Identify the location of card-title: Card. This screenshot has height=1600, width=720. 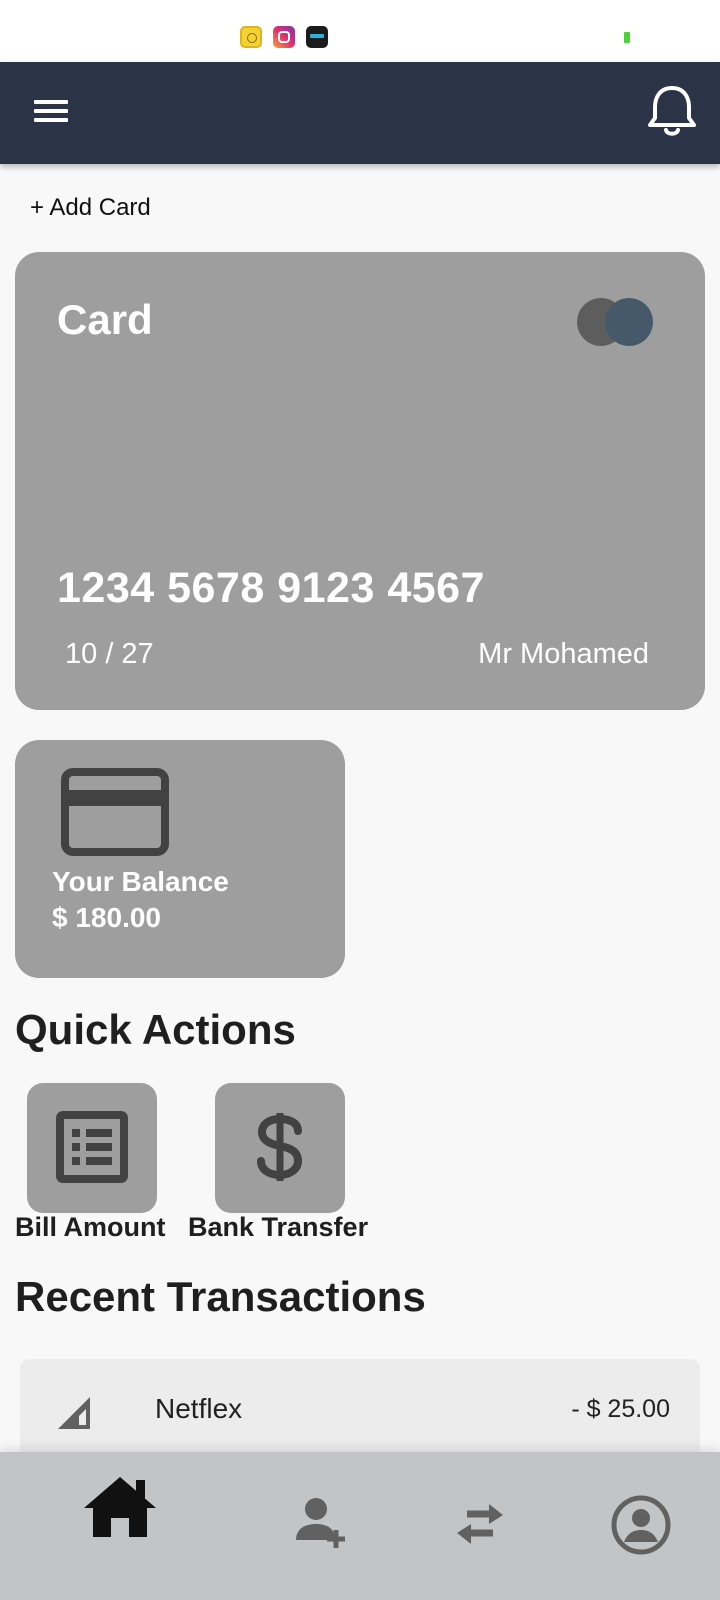
(105, 319).